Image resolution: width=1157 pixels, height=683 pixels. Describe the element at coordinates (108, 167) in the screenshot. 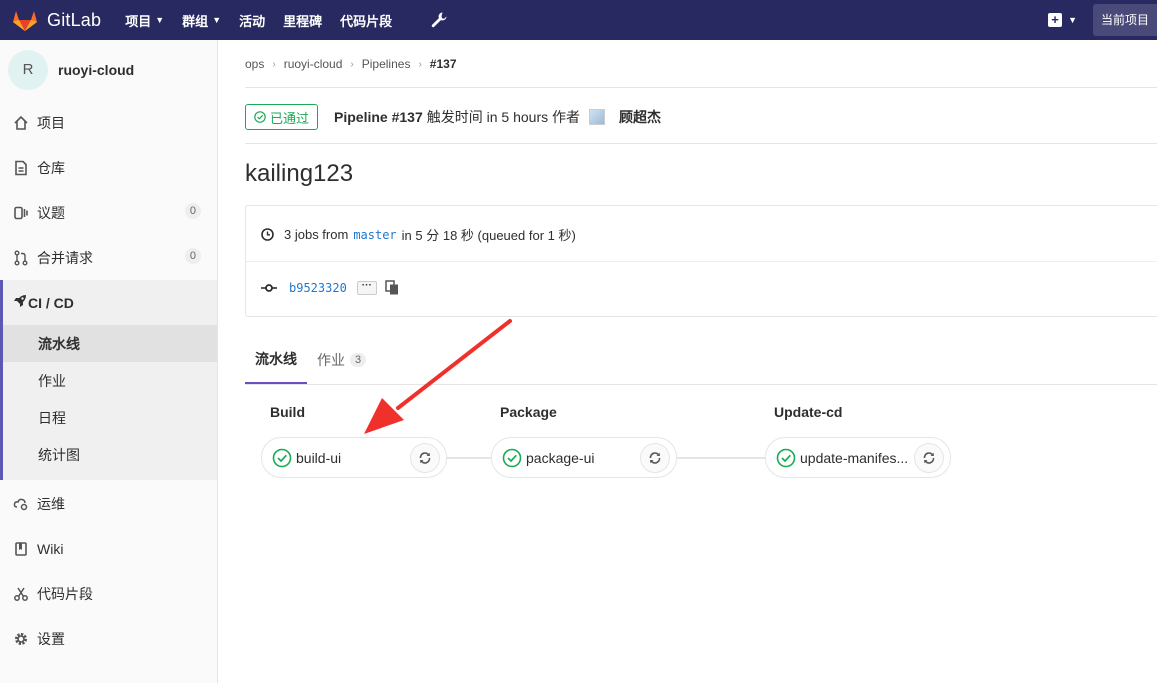

I see `sidebar-item-repository: 仓库` at that location.